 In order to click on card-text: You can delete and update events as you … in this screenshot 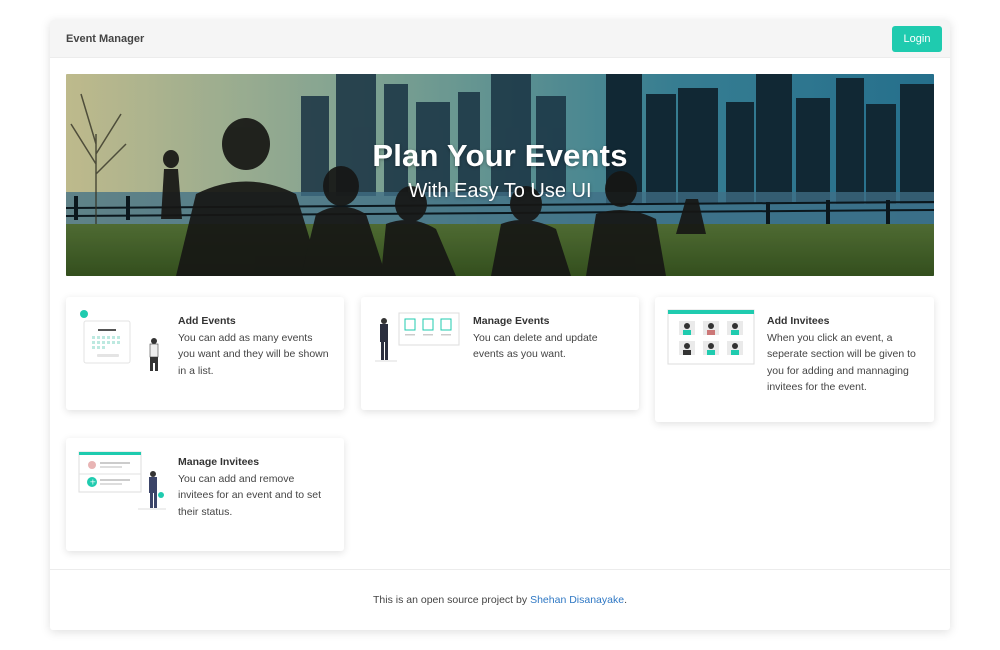, I will do `click(535, 346)`.